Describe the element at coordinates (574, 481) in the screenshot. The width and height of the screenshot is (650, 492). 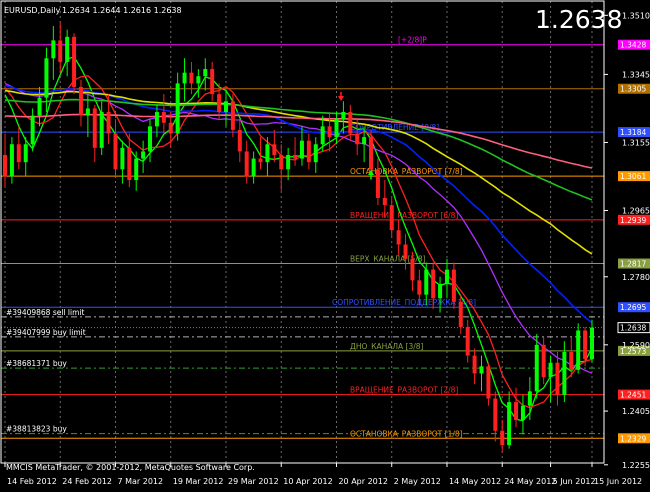
I see `x-tick-label: 5 Jun 2012` at that location.